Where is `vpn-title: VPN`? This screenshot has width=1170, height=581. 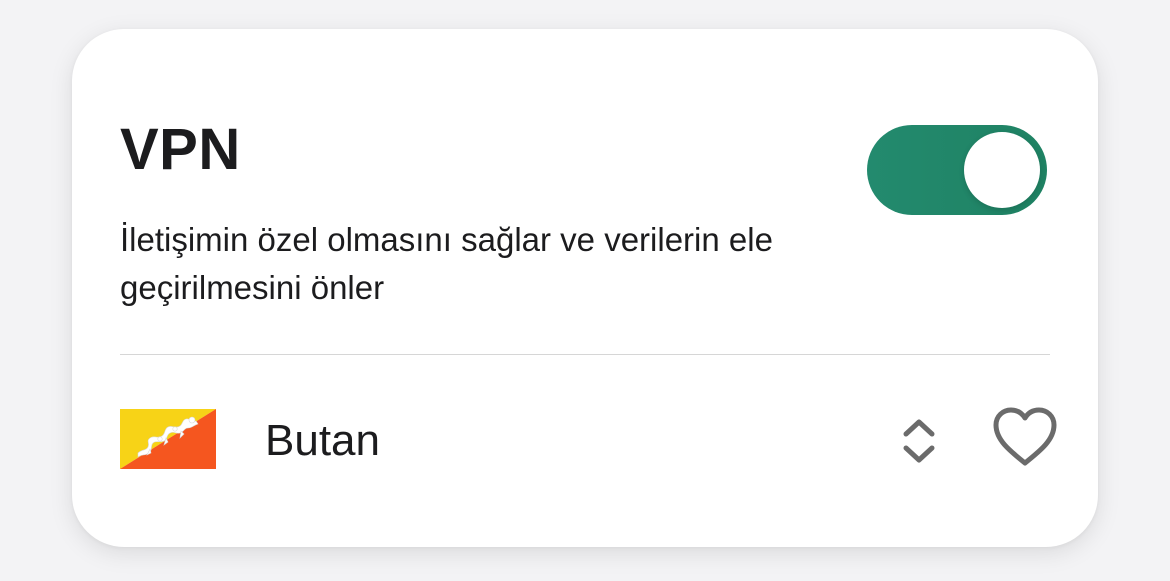 vpn-title: VPN is located at coordinates (180, 149).